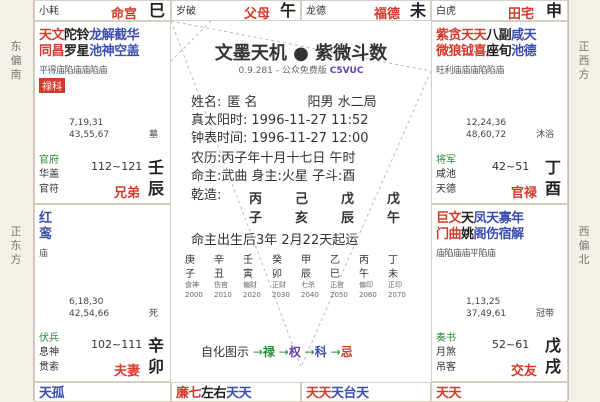 The height and width of the screenshot is (402, 600). Describe the element at coordinates (220, 274) in the screenshot. I see `dayun-branch: 丑` at that location.